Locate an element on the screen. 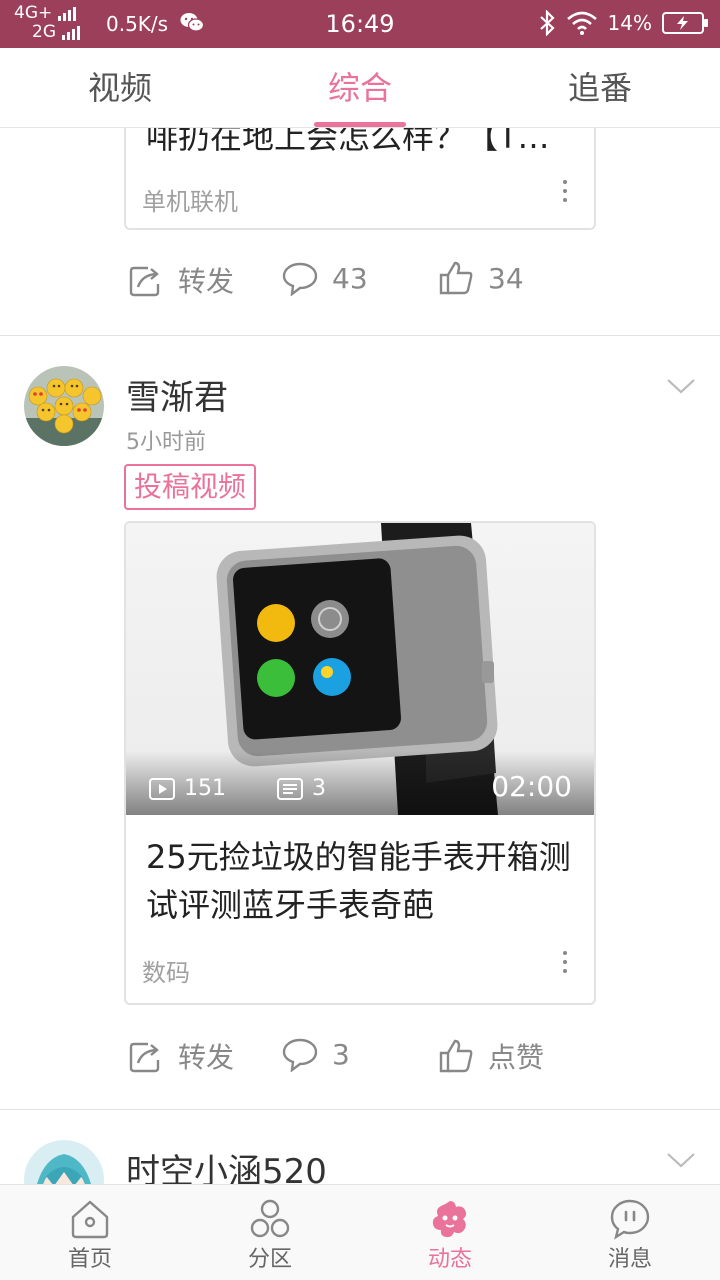  comment-button: 43 is located at coordinates (325, 278).